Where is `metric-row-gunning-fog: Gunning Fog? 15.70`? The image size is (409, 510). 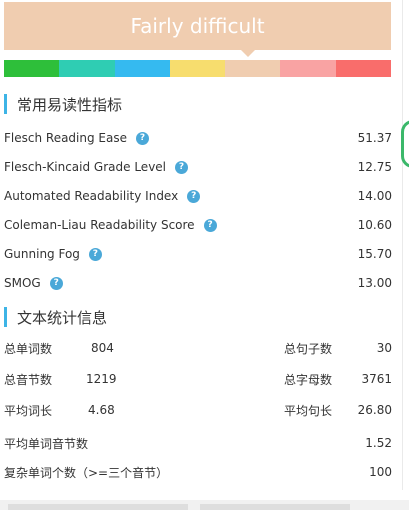
metric-row-gunning-fog: Gunning Fog? 15.70 is located at coordinates (198, 254).